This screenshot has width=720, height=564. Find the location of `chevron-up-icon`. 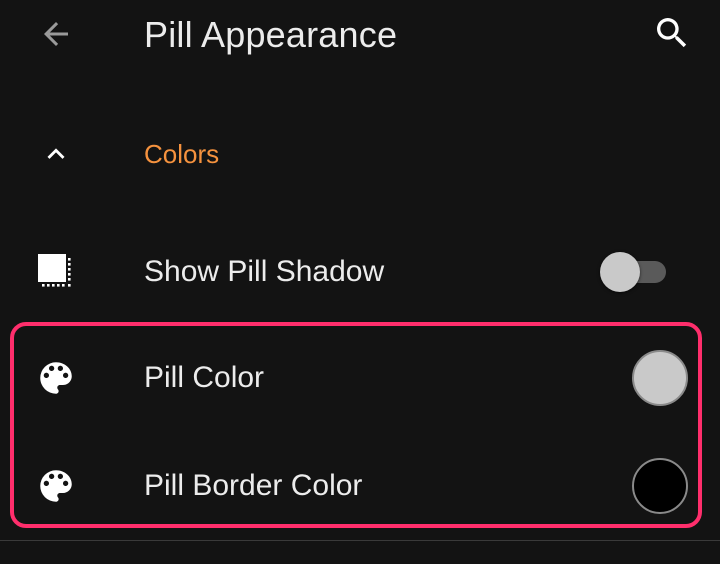

chevron-up-icon is located at coordinates (56, 153).